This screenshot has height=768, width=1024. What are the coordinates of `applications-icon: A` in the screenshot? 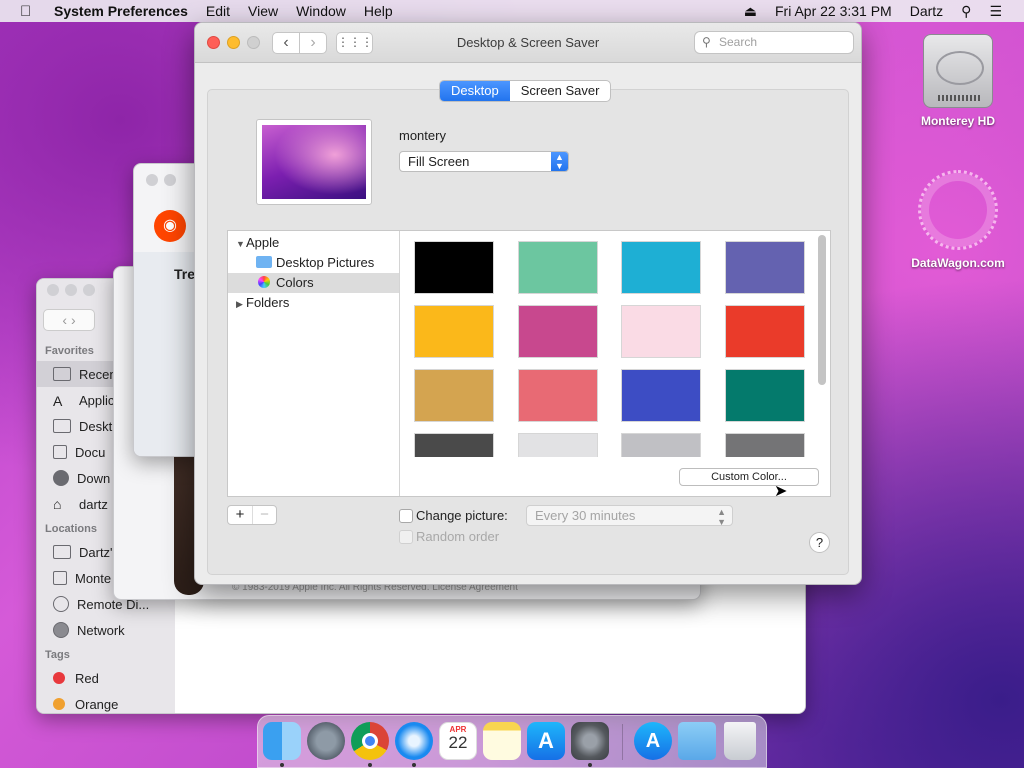 It's located at (58, 401).